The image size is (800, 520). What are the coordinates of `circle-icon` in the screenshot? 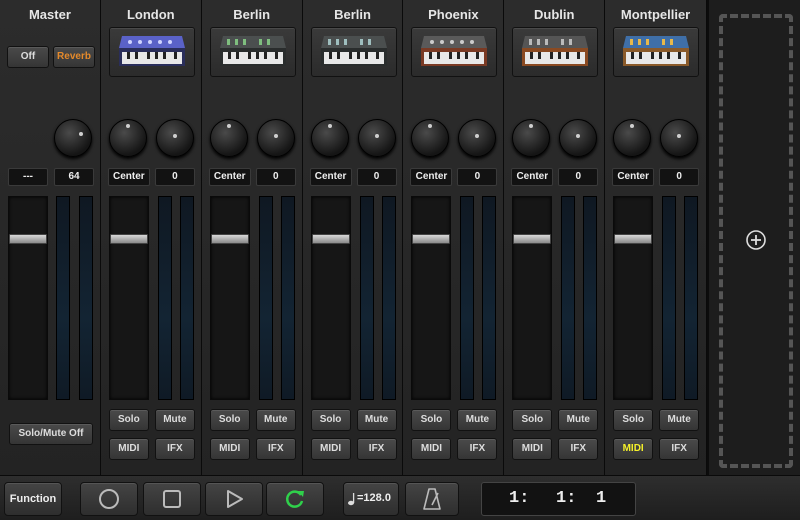 It's located at (109, 499).